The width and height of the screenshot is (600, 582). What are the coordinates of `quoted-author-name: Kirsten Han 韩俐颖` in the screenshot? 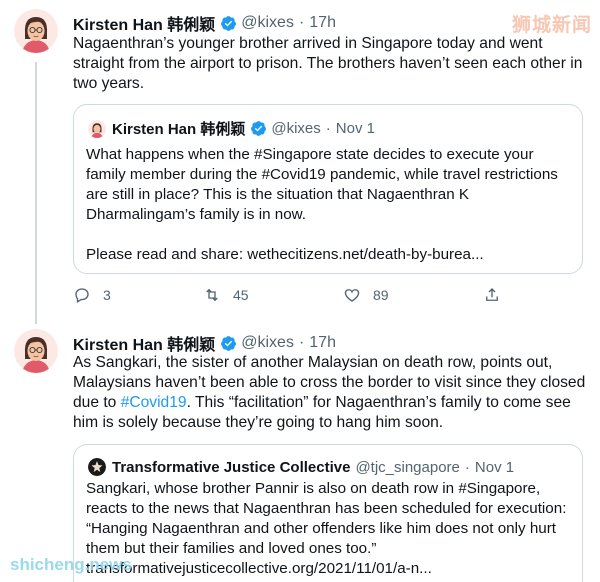 It's located at (179, 129).